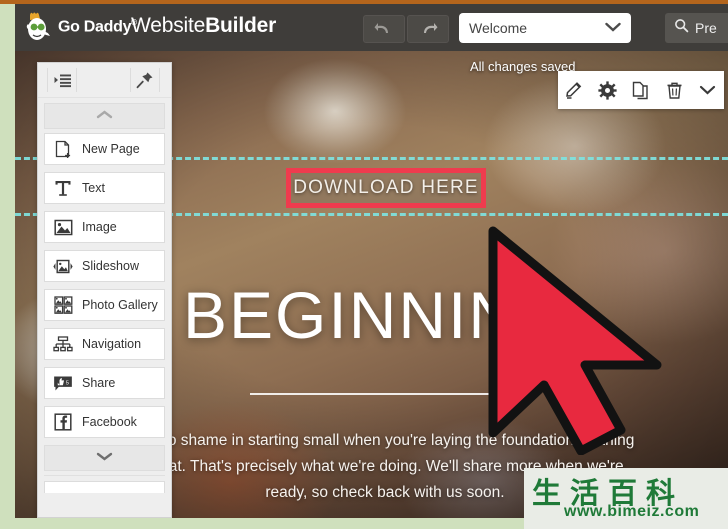  Describe the element at coordinates (63, 305) in the screenshot. I see `photo-gallery-icon` at that location.